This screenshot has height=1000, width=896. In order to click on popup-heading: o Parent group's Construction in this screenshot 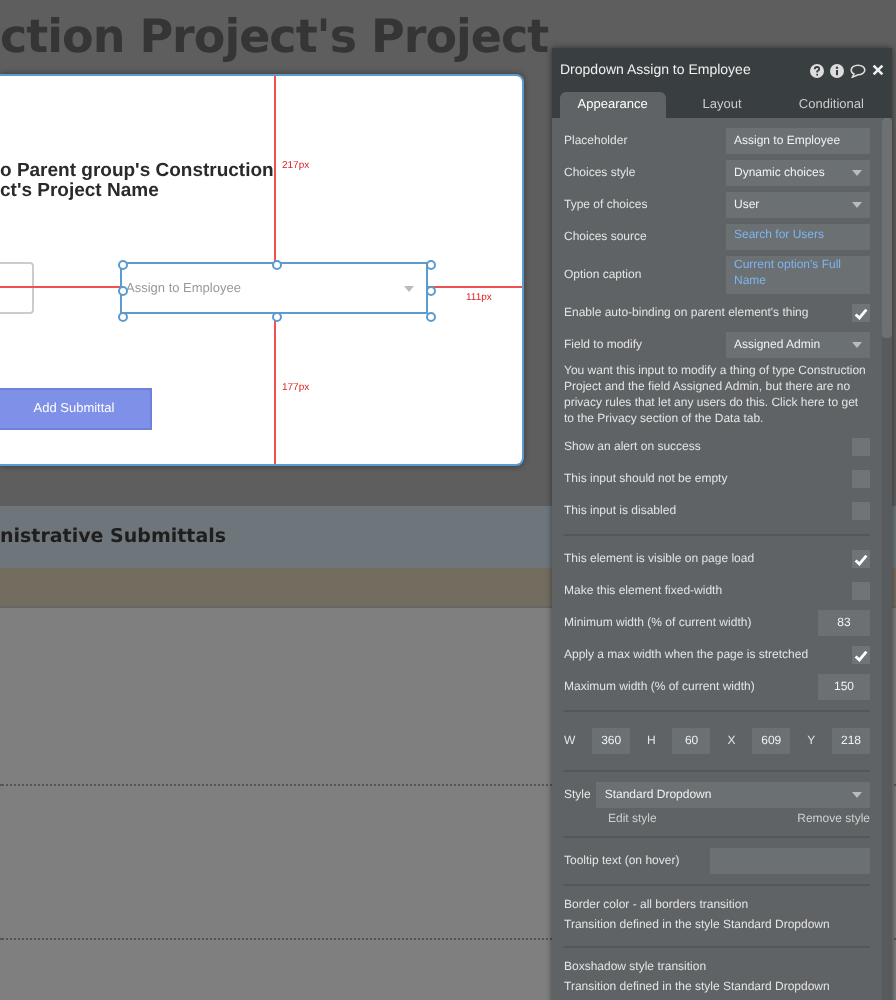, I will do `click(137, 172)`.